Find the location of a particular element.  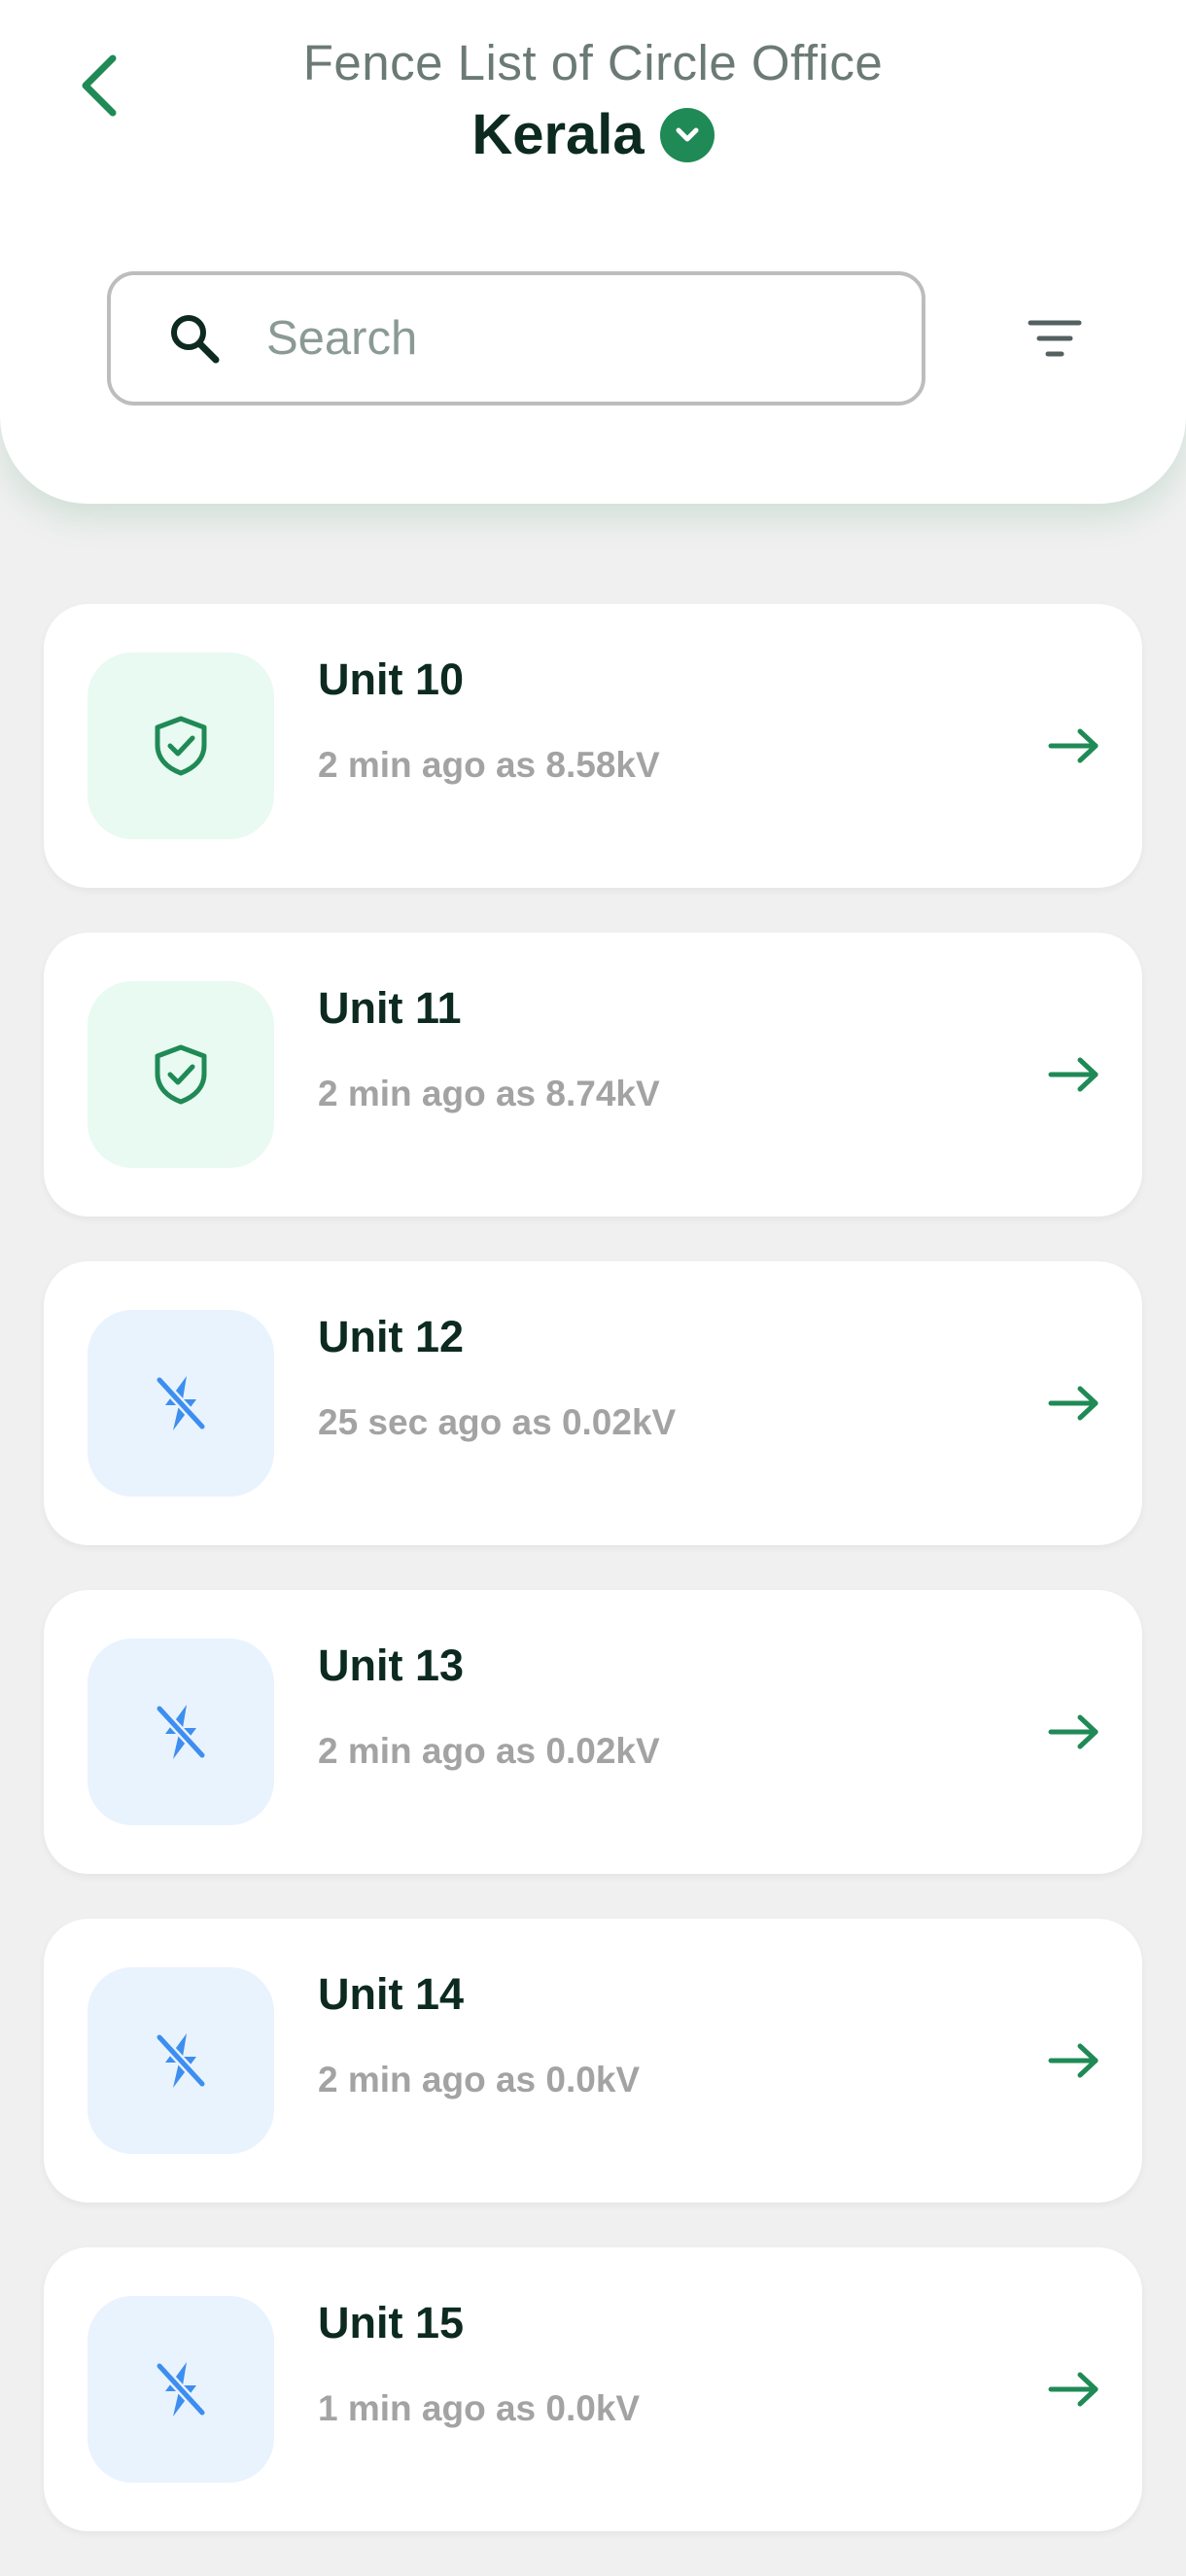

title-block: Fence List of Circle Office Kerala is located at coordinates (593, 100).